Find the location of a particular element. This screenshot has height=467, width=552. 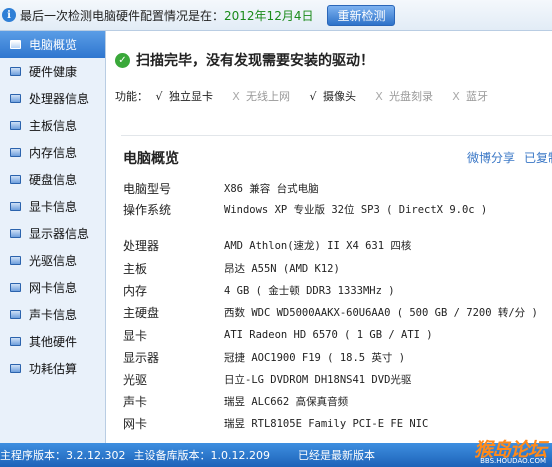

feature-name: 无线上网 is located at coordinates (268, 96).